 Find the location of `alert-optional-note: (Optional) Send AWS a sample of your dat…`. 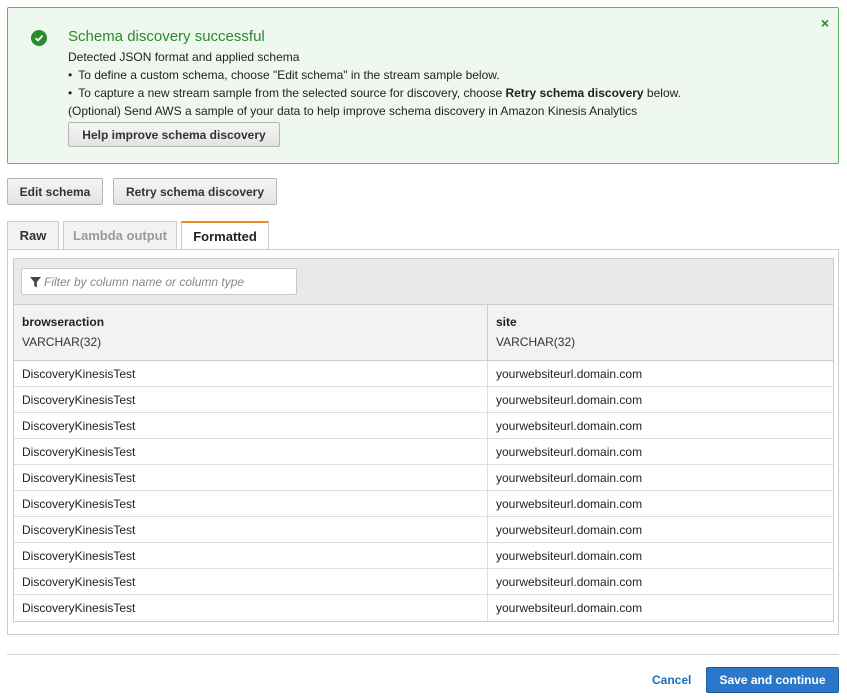

alert-optional-note: (Optional) Send AWS a sample of your dat… is located at coordinates (353, 111).